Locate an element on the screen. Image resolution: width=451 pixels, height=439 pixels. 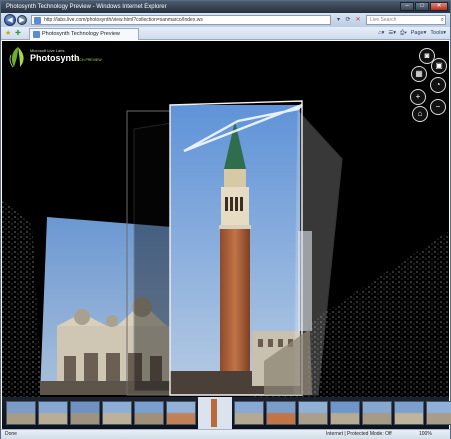
status-bar: Done Internet | Protected Mode: Off 100% is located at coordinates (225, 434).